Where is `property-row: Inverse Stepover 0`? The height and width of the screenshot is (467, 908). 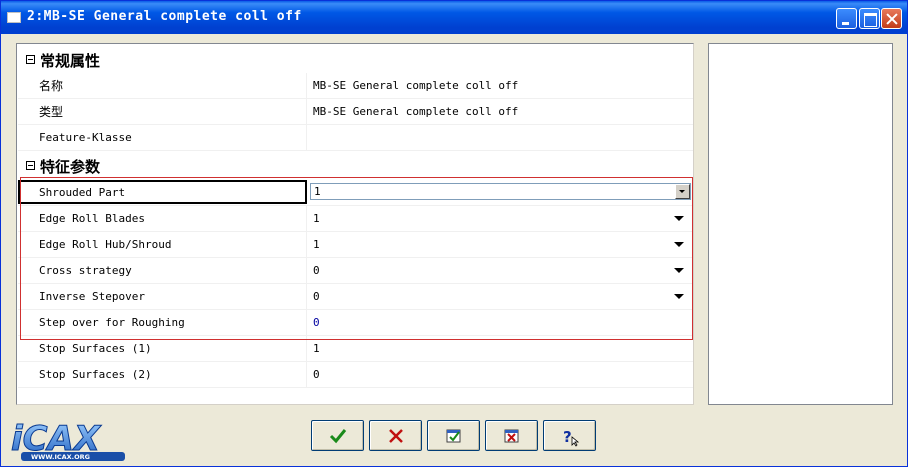 property-row: Inverse Stepover 0 is located at coordinates (355, 297).